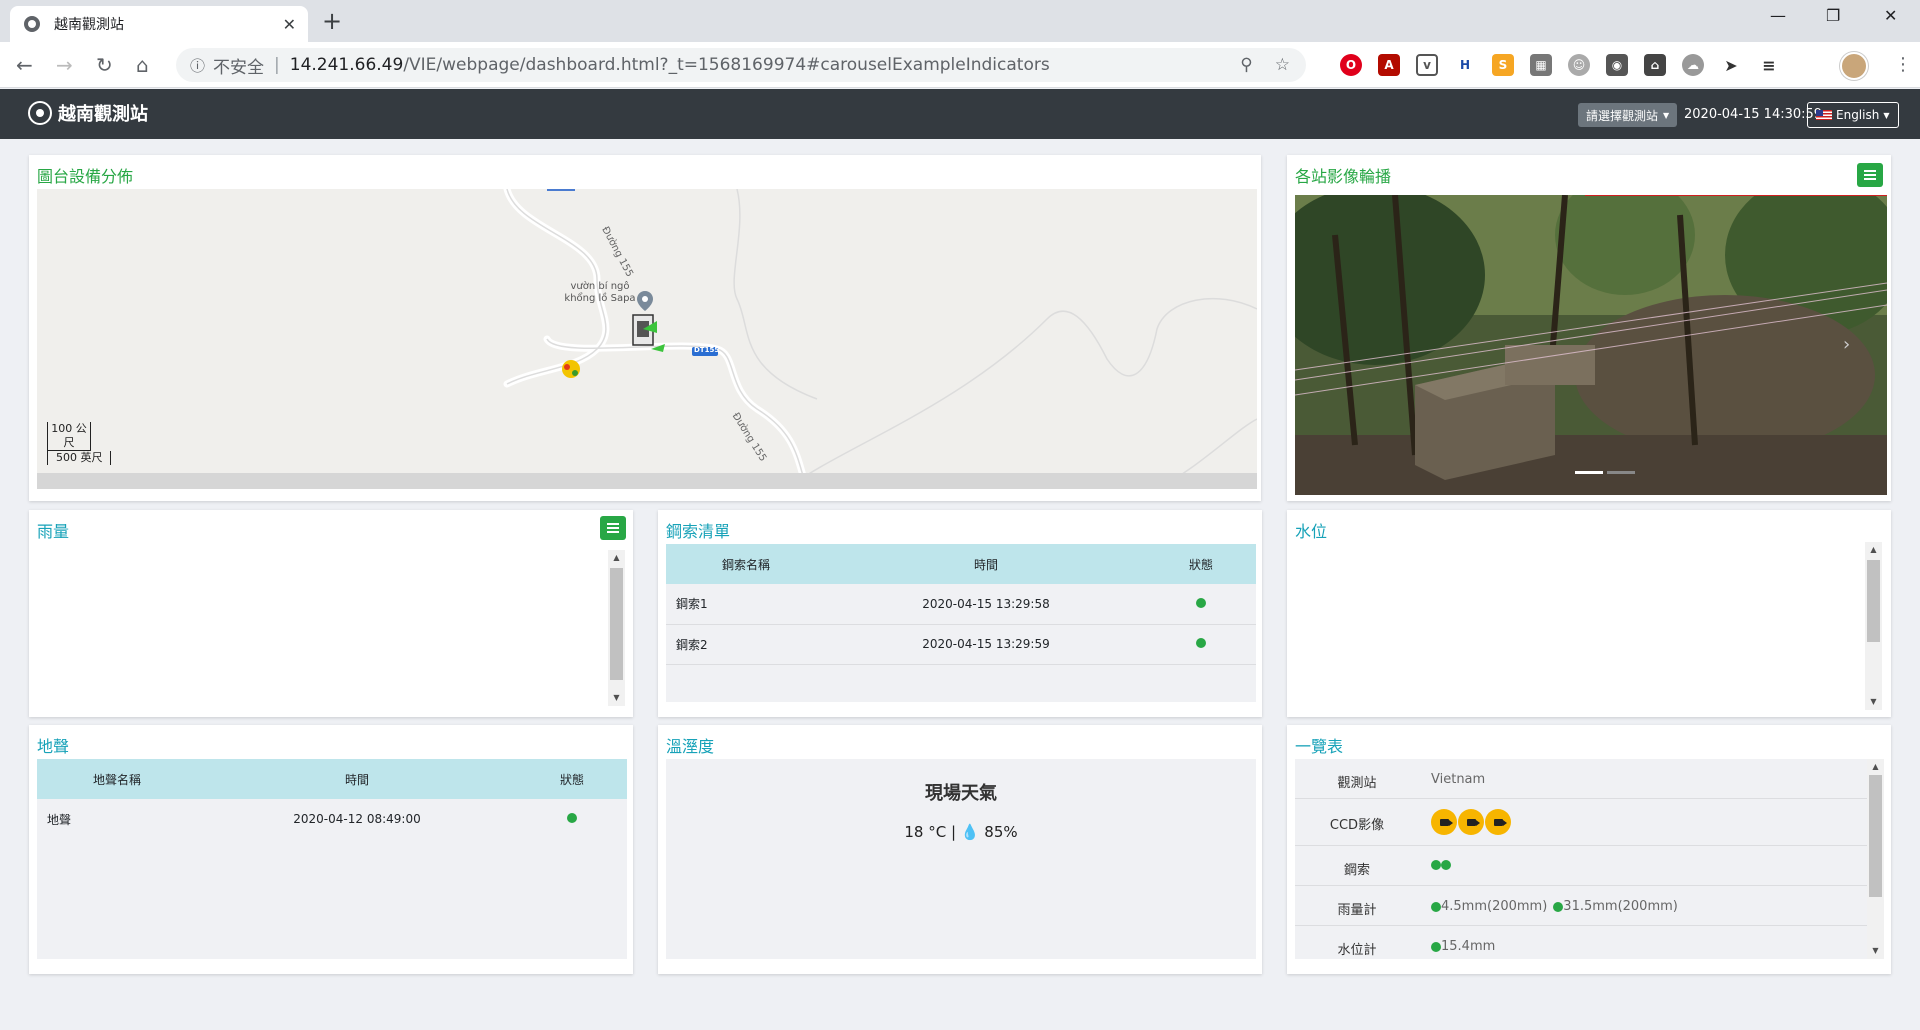 This screenshot has height=1030, width=1920. What do you see at coordinates (1458, 779) in the screenshot?
I see `station-value: Vietnam` at bounding box center [1458, 779].